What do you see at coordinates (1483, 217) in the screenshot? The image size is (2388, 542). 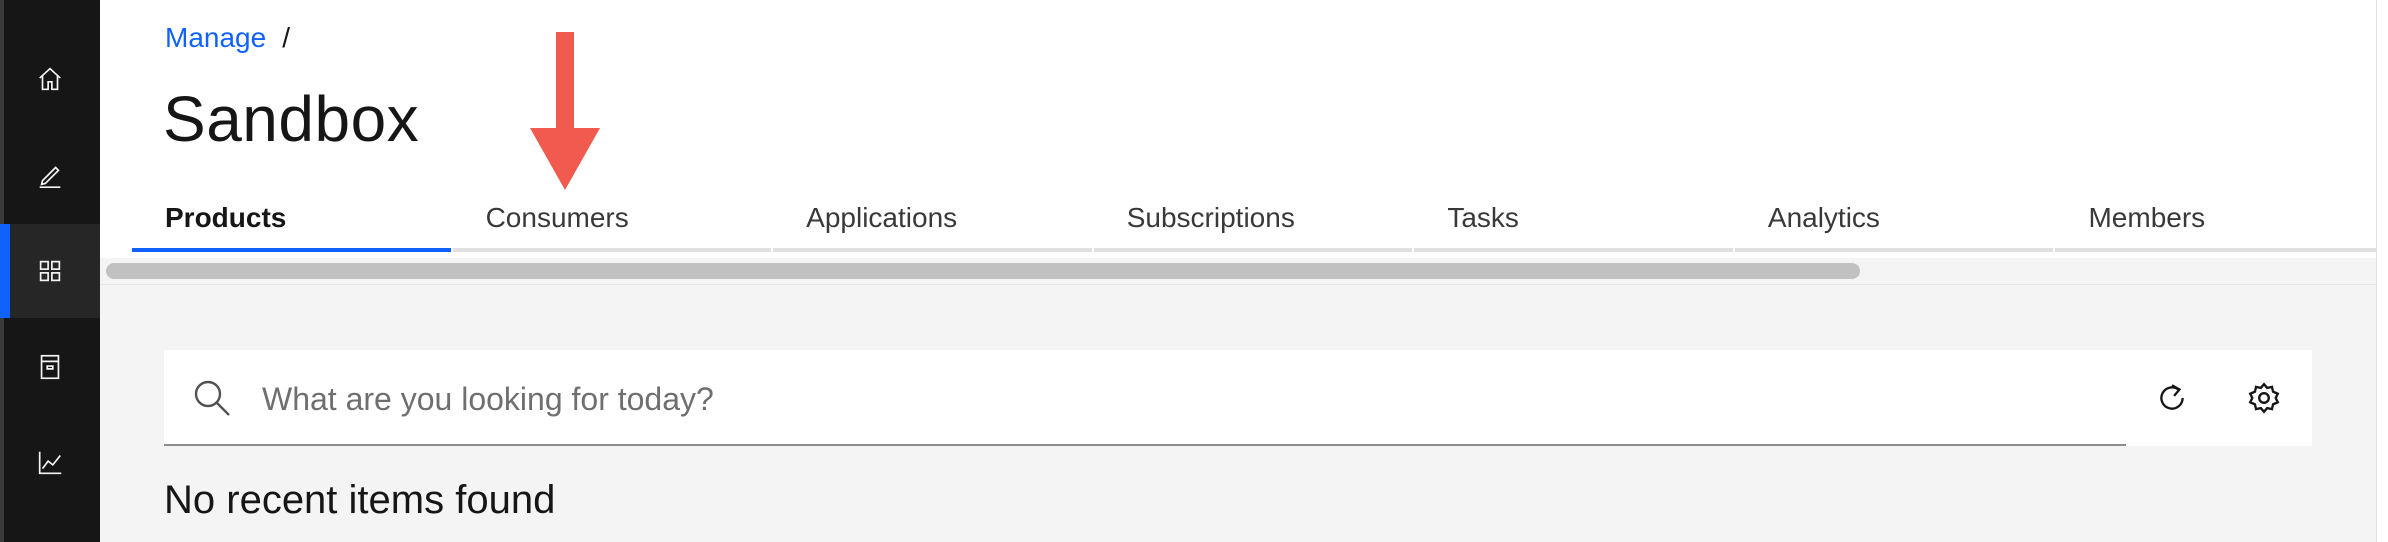 I see `tab-label: Tasks` at bounding box center [1483, 217].